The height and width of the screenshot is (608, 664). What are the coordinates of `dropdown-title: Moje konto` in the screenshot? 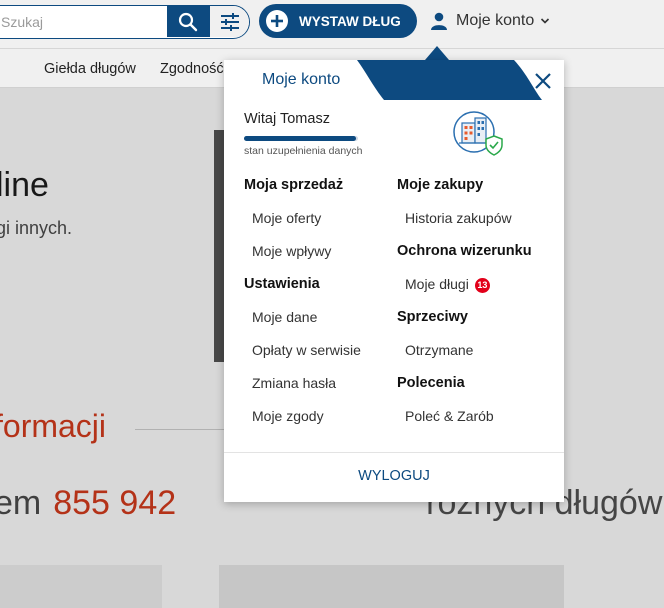 It's located at (301, 79).